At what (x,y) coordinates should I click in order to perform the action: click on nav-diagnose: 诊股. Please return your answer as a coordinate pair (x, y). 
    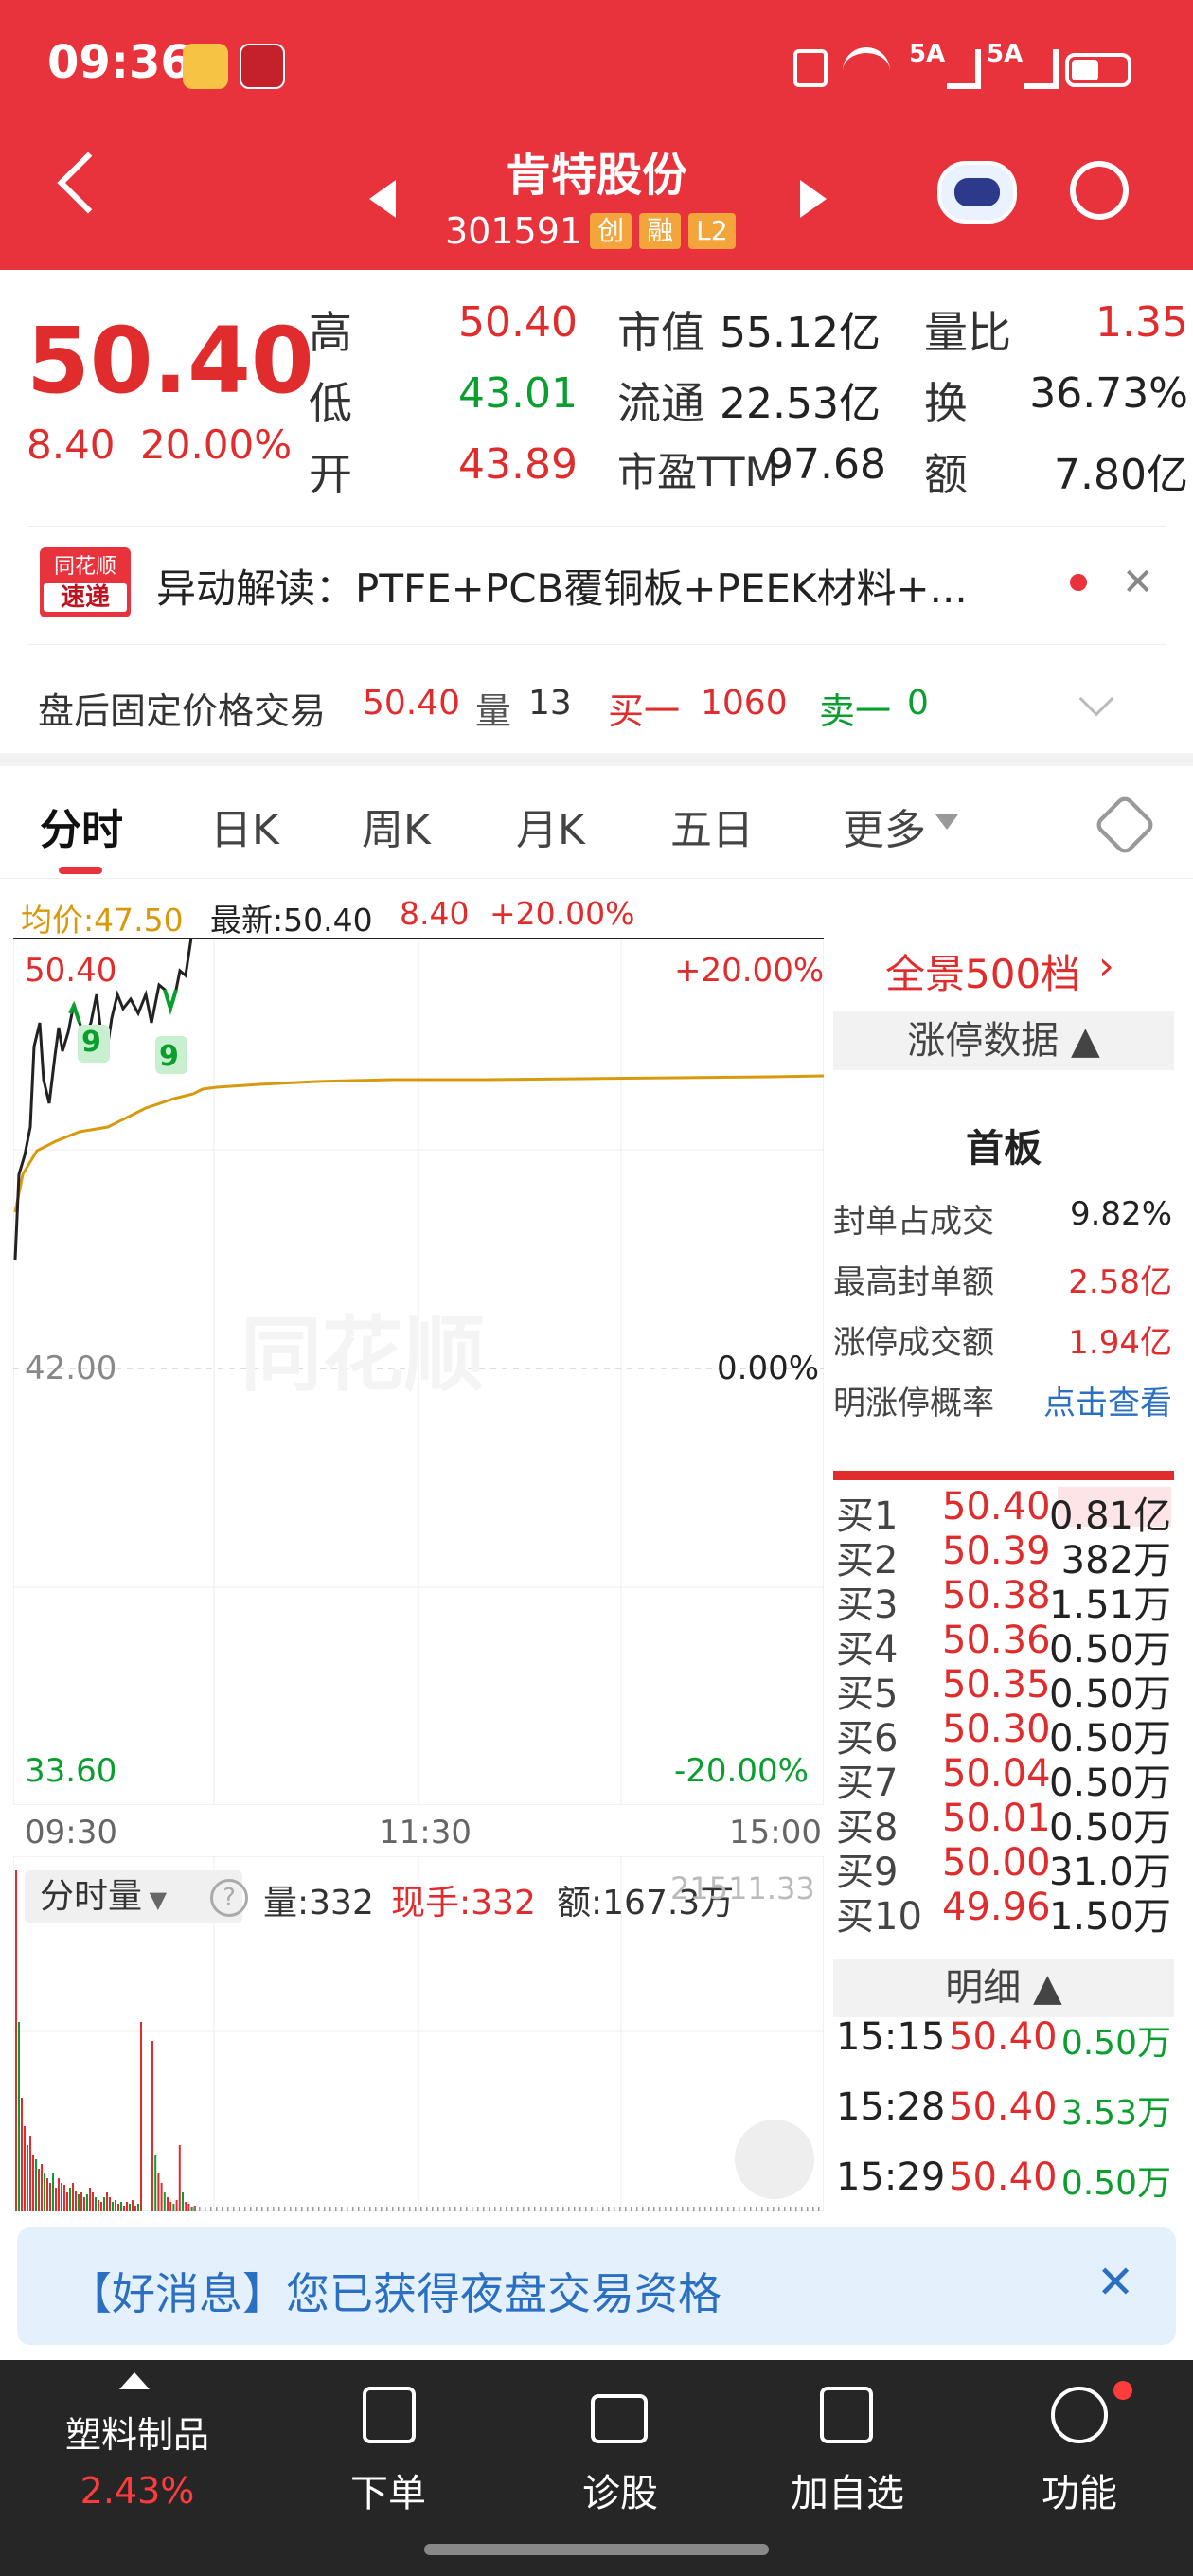
    Looking at the image, I should click on (620, 2489).